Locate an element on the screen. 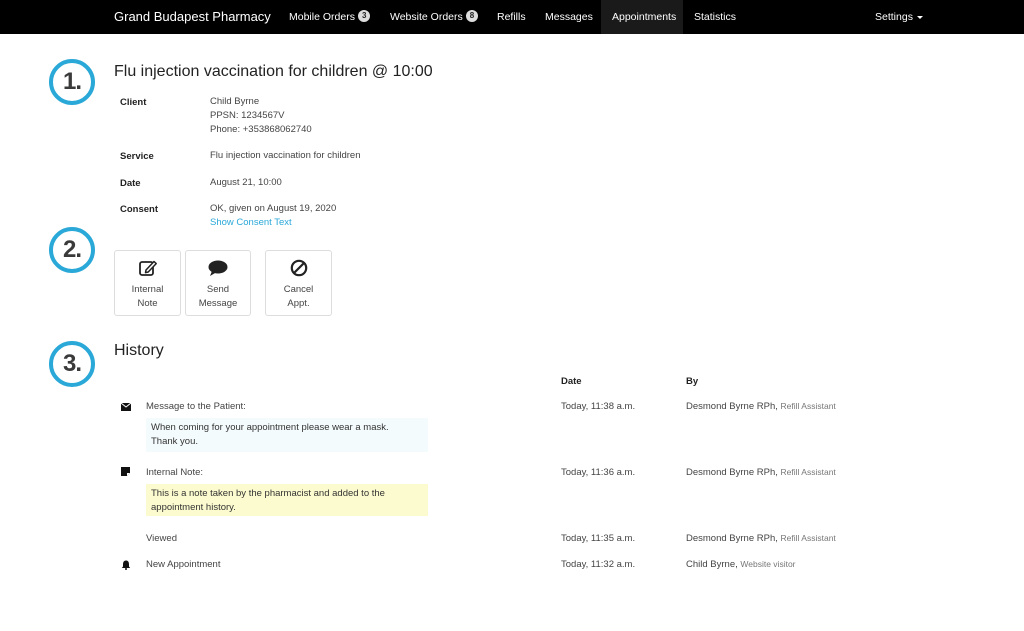  history-entry-date: Today, 11:35 a.m. is located at coordinates (598, 538).